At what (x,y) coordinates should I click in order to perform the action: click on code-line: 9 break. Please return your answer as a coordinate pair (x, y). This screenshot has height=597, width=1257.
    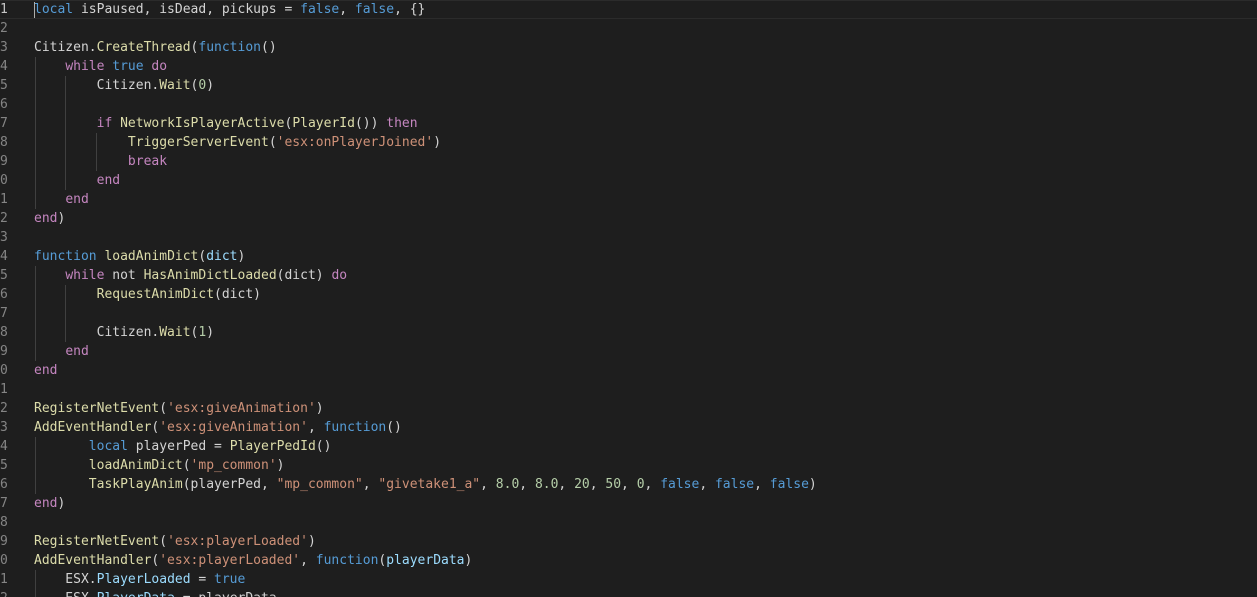
    Looking at the image, I should click on (628, 161).